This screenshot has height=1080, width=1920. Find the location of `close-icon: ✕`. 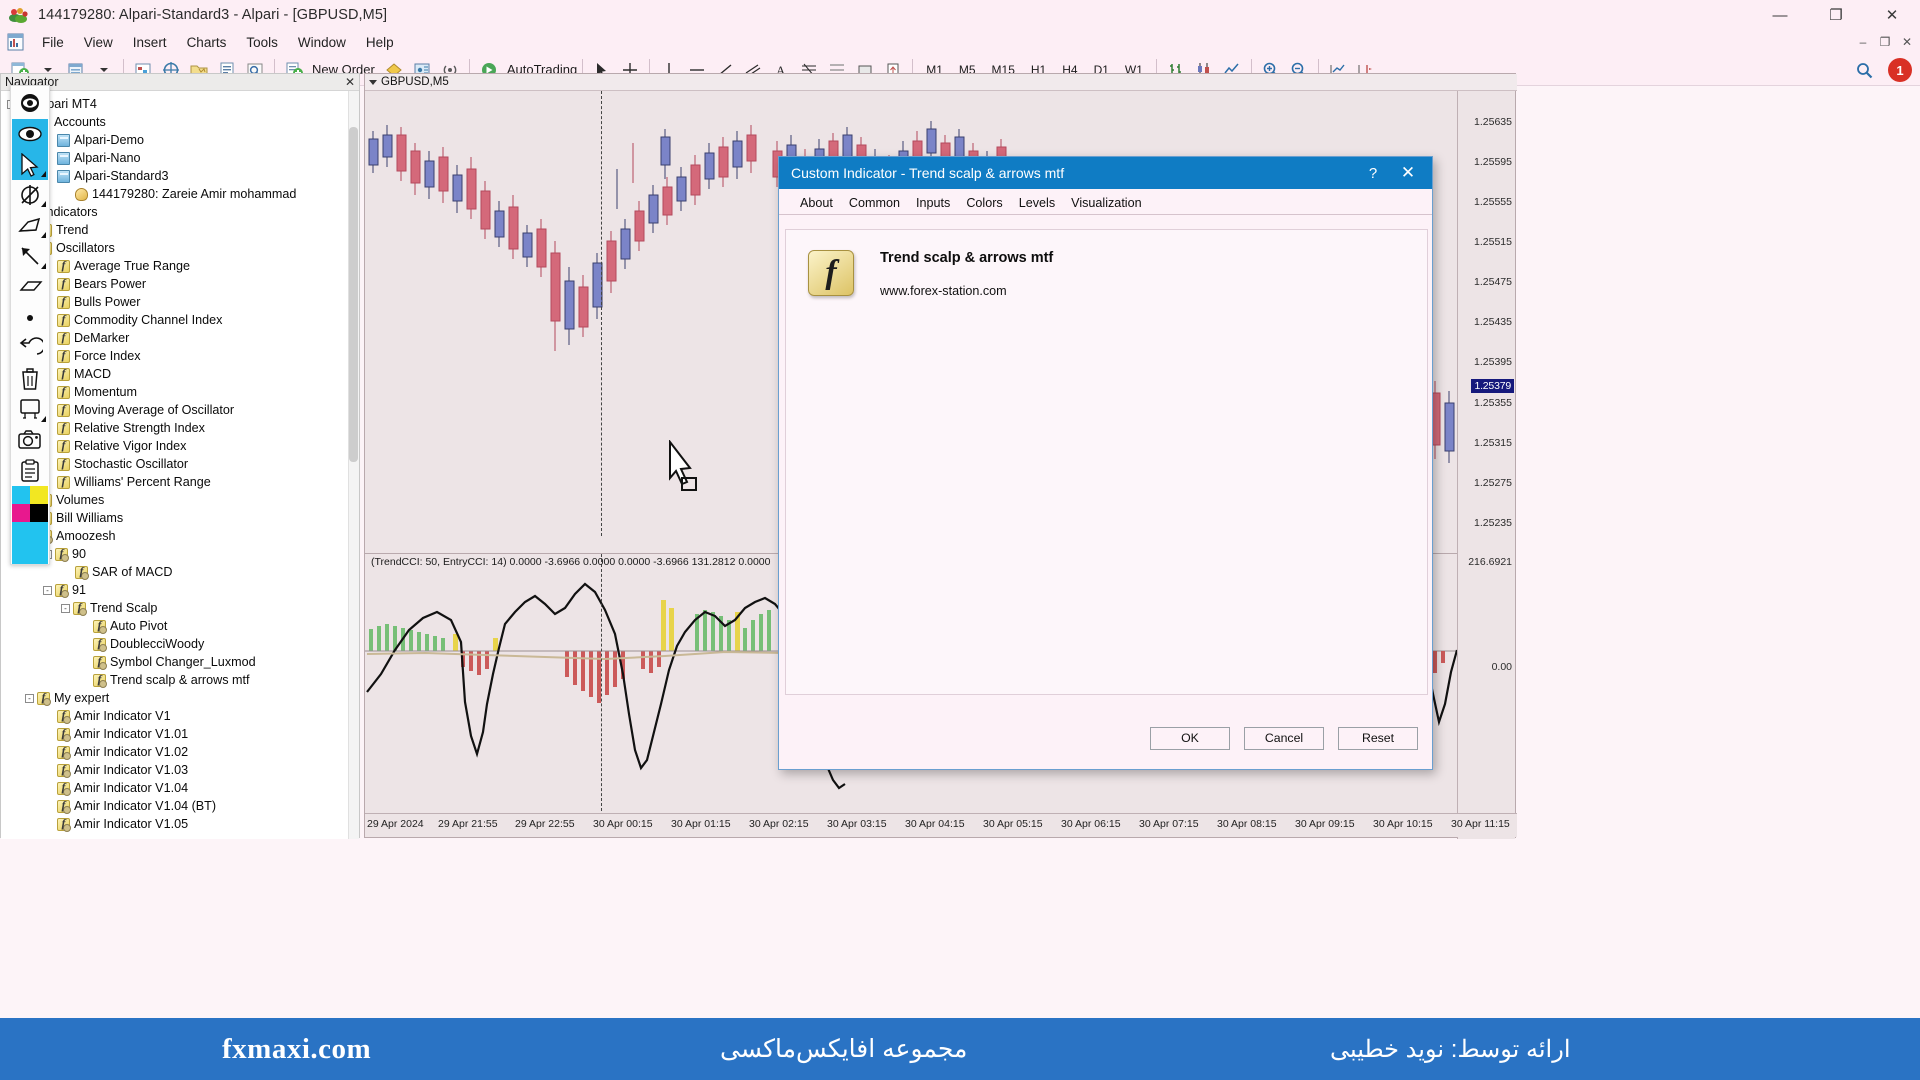

close-icon: ✕ is located at coordinates (1408, 173).